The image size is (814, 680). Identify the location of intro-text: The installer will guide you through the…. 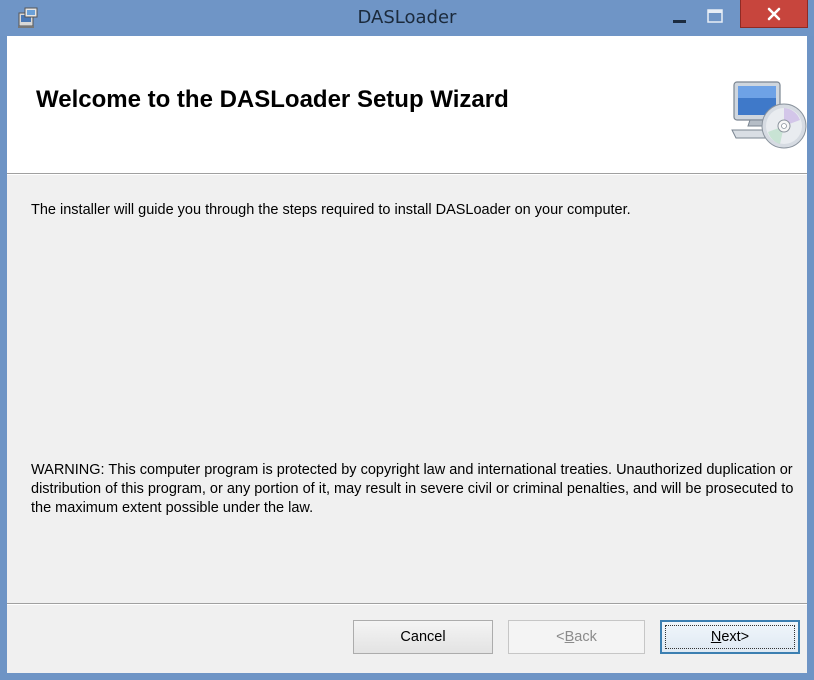
(331, 210).